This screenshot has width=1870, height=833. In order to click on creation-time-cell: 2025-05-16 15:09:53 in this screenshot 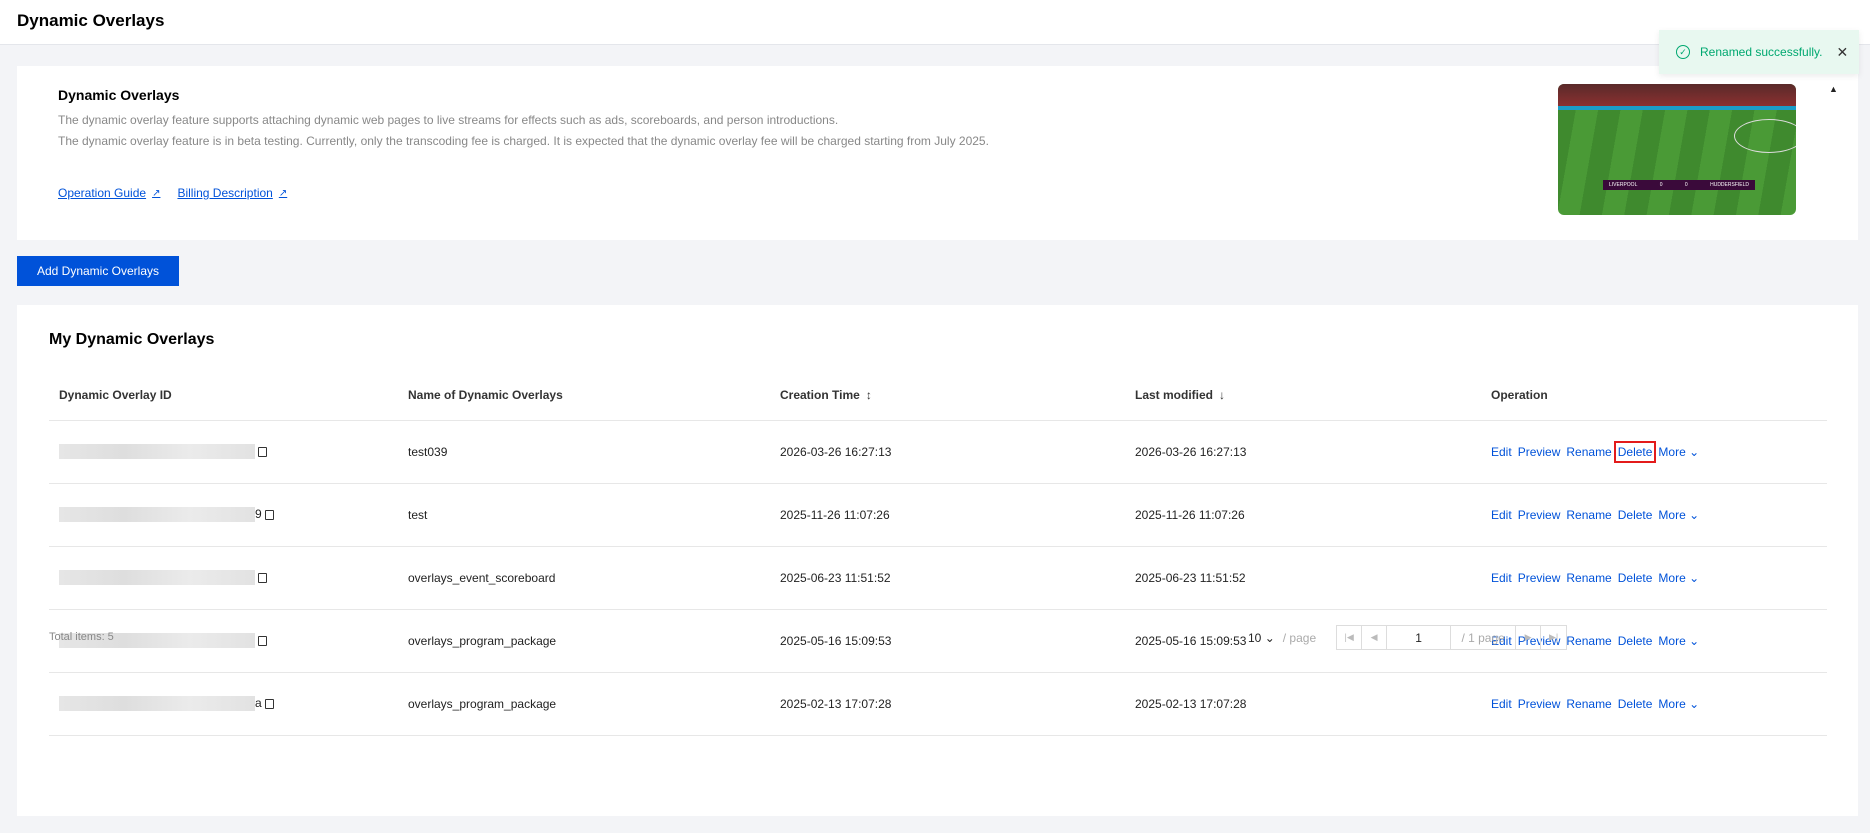, I will do `click(947, 641)`.